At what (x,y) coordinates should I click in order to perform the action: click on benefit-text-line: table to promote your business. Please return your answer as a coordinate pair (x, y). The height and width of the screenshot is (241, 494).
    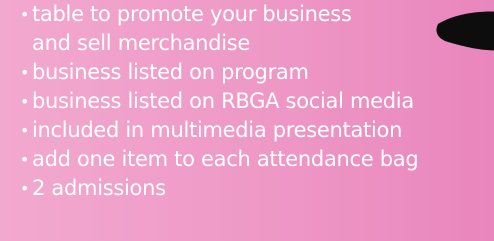
    Looking at the image, I should click on (192, 14).